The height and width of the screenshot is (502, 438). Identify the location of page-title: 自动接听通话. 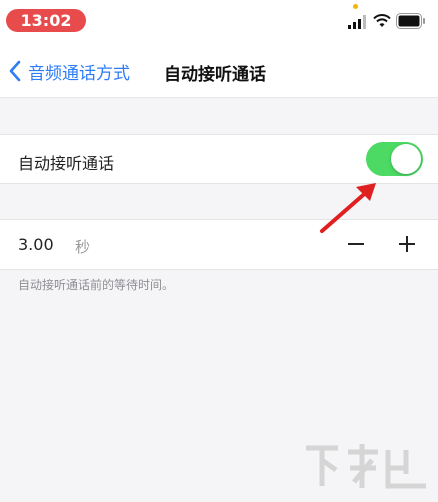
(215, 75).